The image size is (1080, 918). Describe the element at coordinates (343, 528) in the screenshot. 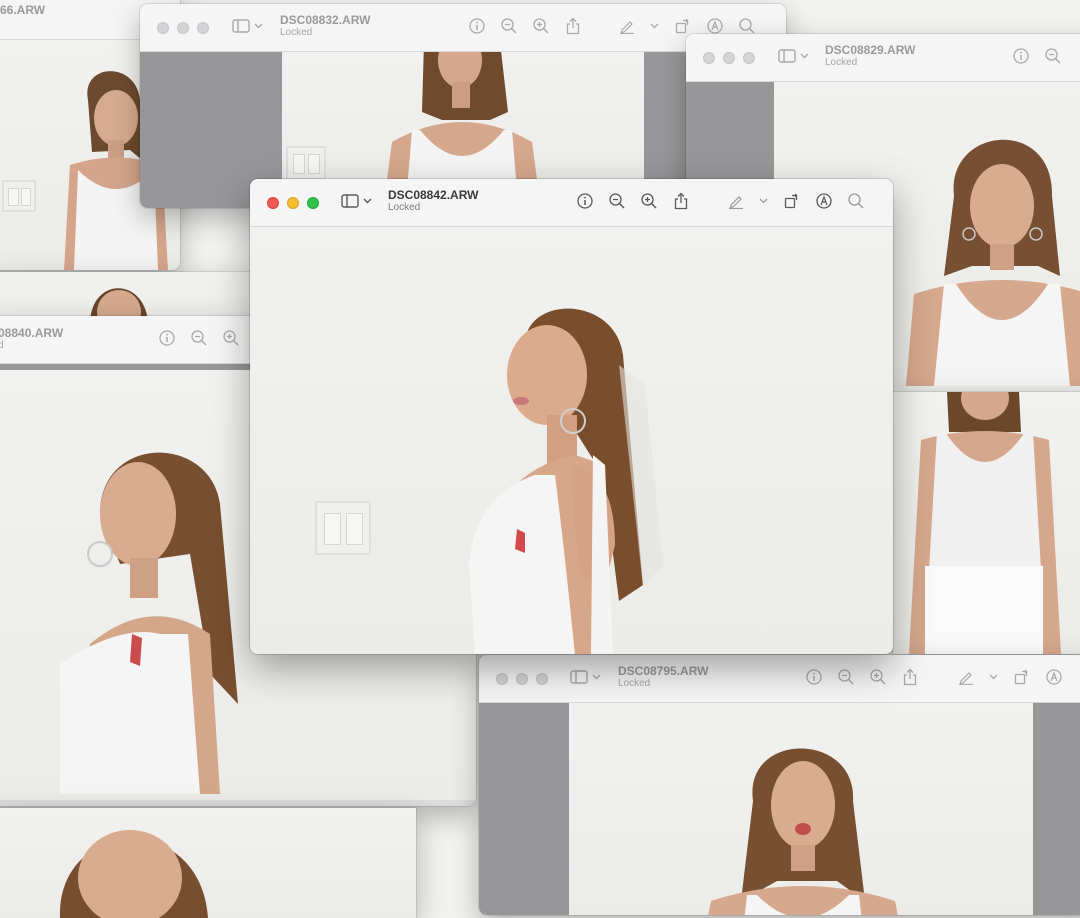

I see `wall-outlet` at that location.